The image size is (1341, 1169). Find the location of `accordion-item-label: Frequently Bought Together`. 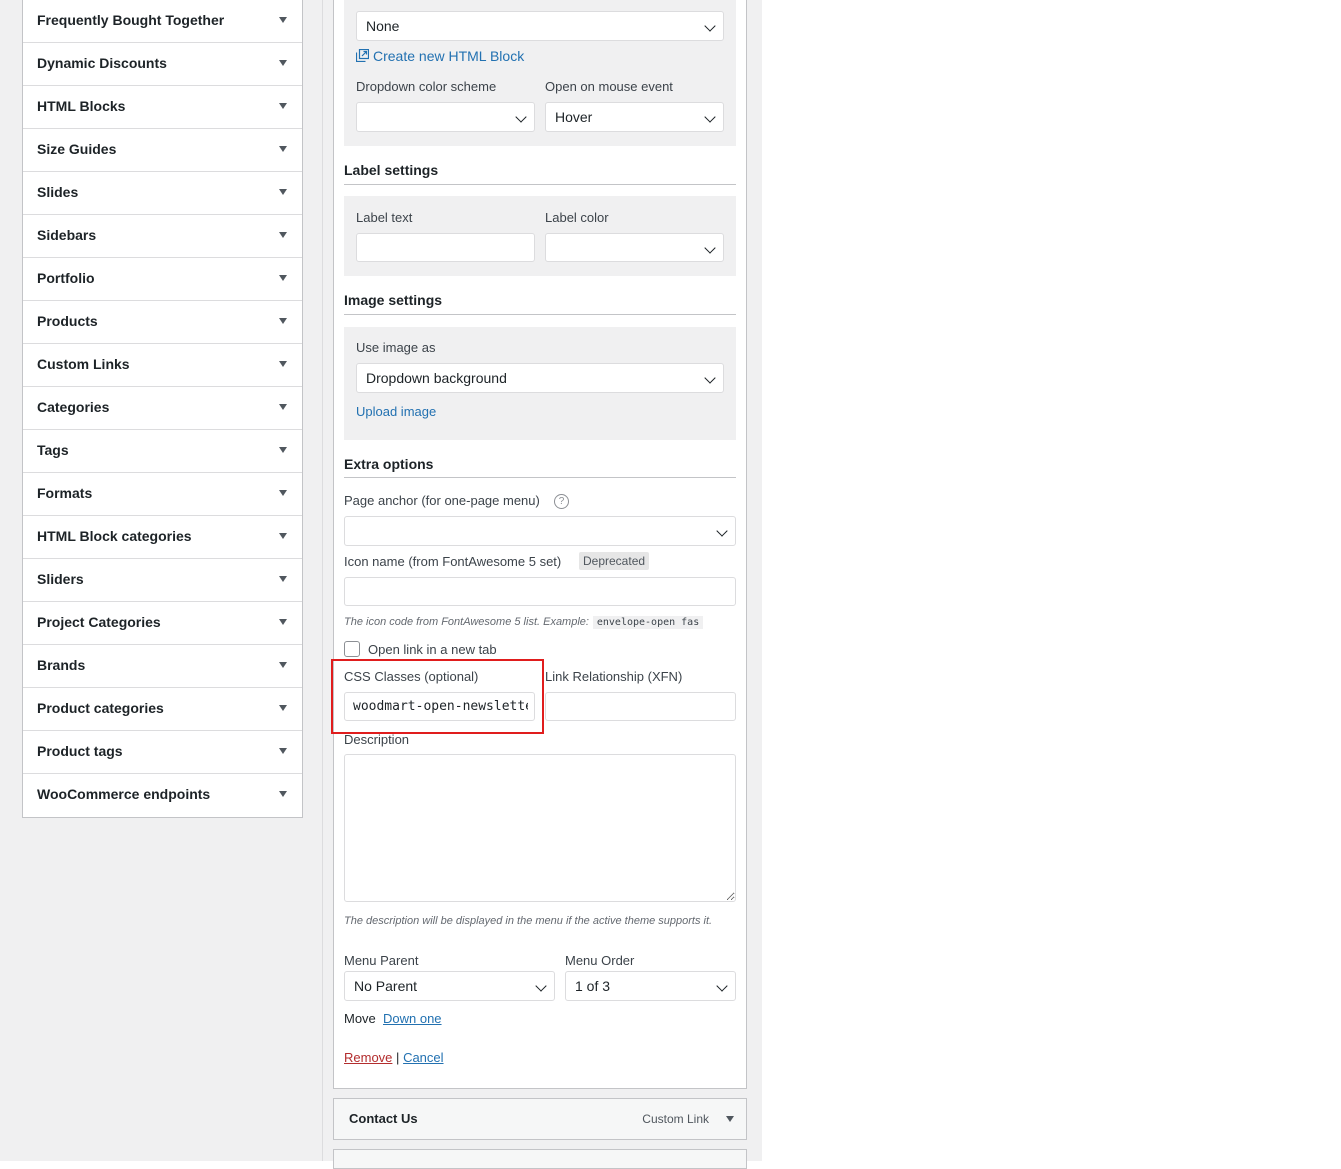

accordion-item-label: Frequently Bought Together is located at coordinates (131, 20).